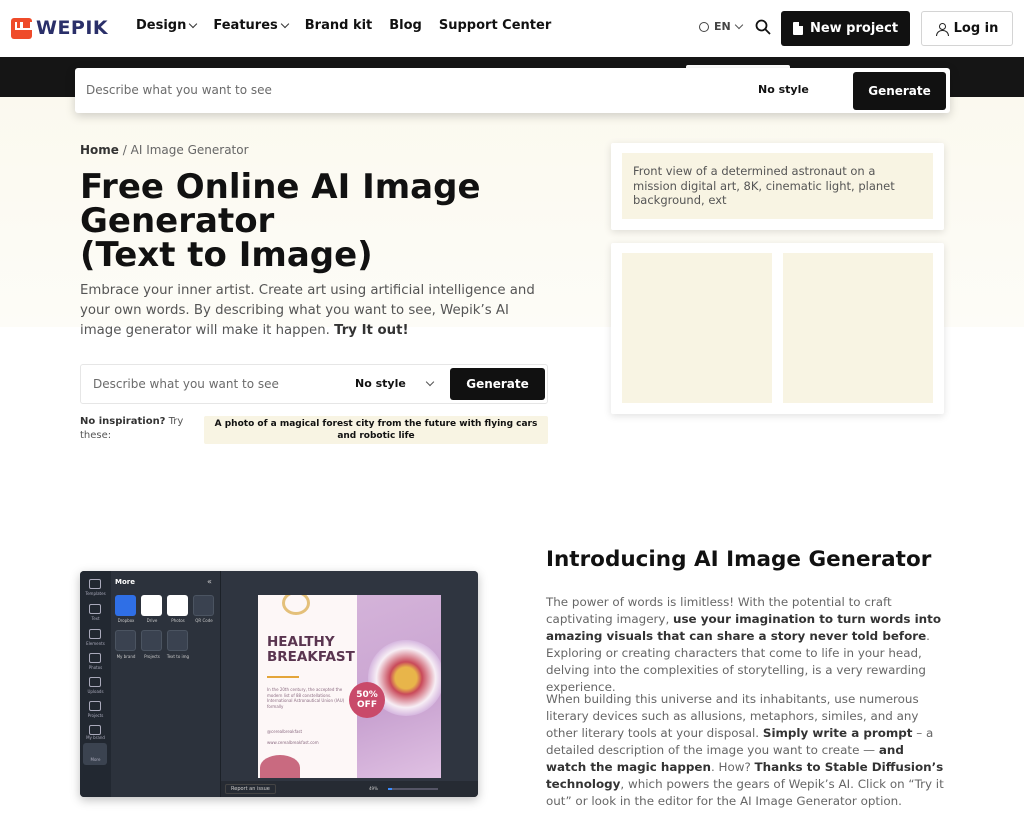  What do you see at coordinates (178, 620) in the screenshot?
I see `tile-label: Photos` at bounding box center [178, 620].